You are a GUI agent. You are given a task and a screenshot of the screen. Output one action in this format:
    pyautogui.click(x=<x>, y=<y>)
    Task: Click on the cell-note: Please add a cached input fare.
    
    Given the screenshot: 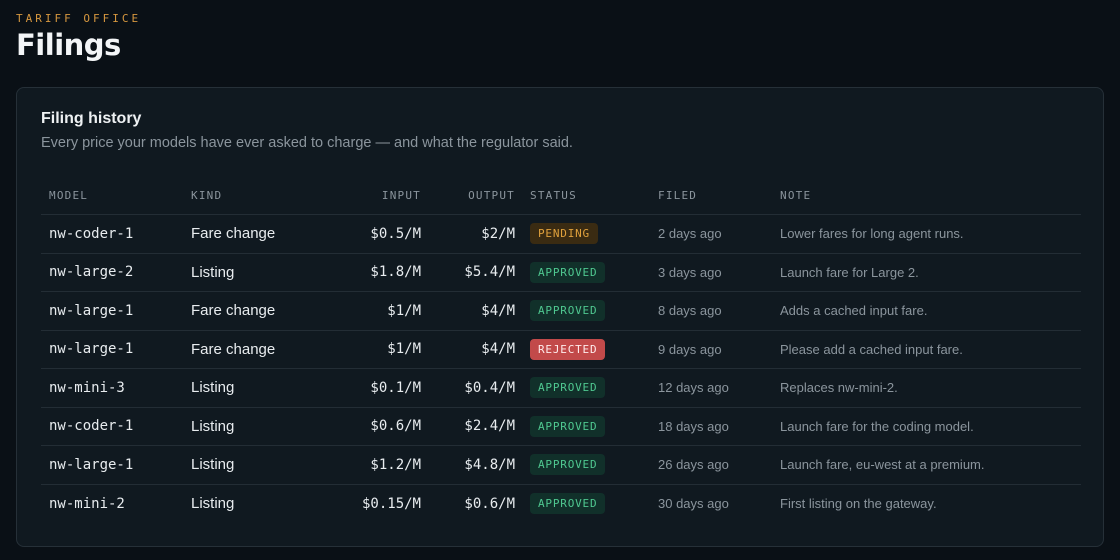 What is the action you would take?
    pyautogui.click(x=871, y=349)
    